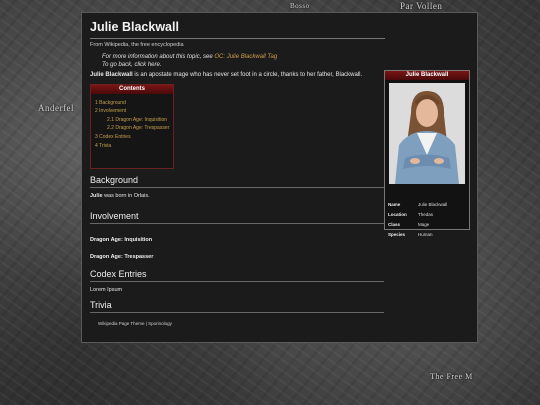 The width and height of the screenshot is (540, 405). Describe the element at coordinates (106, 290) in the screenshot. I see `codex-text: Lorem Ipsum` at that location.